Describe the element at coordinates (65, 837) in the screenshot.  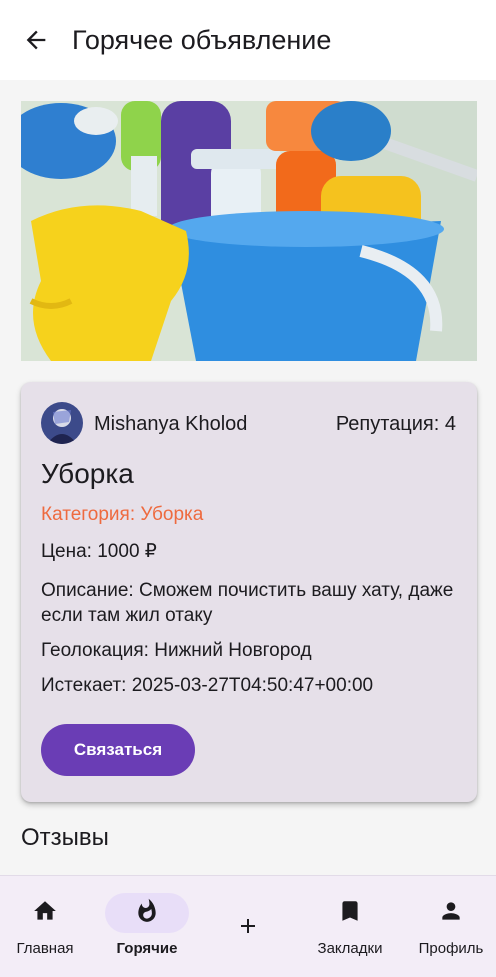
I see `reviews-heading: Отзывы` at that location.